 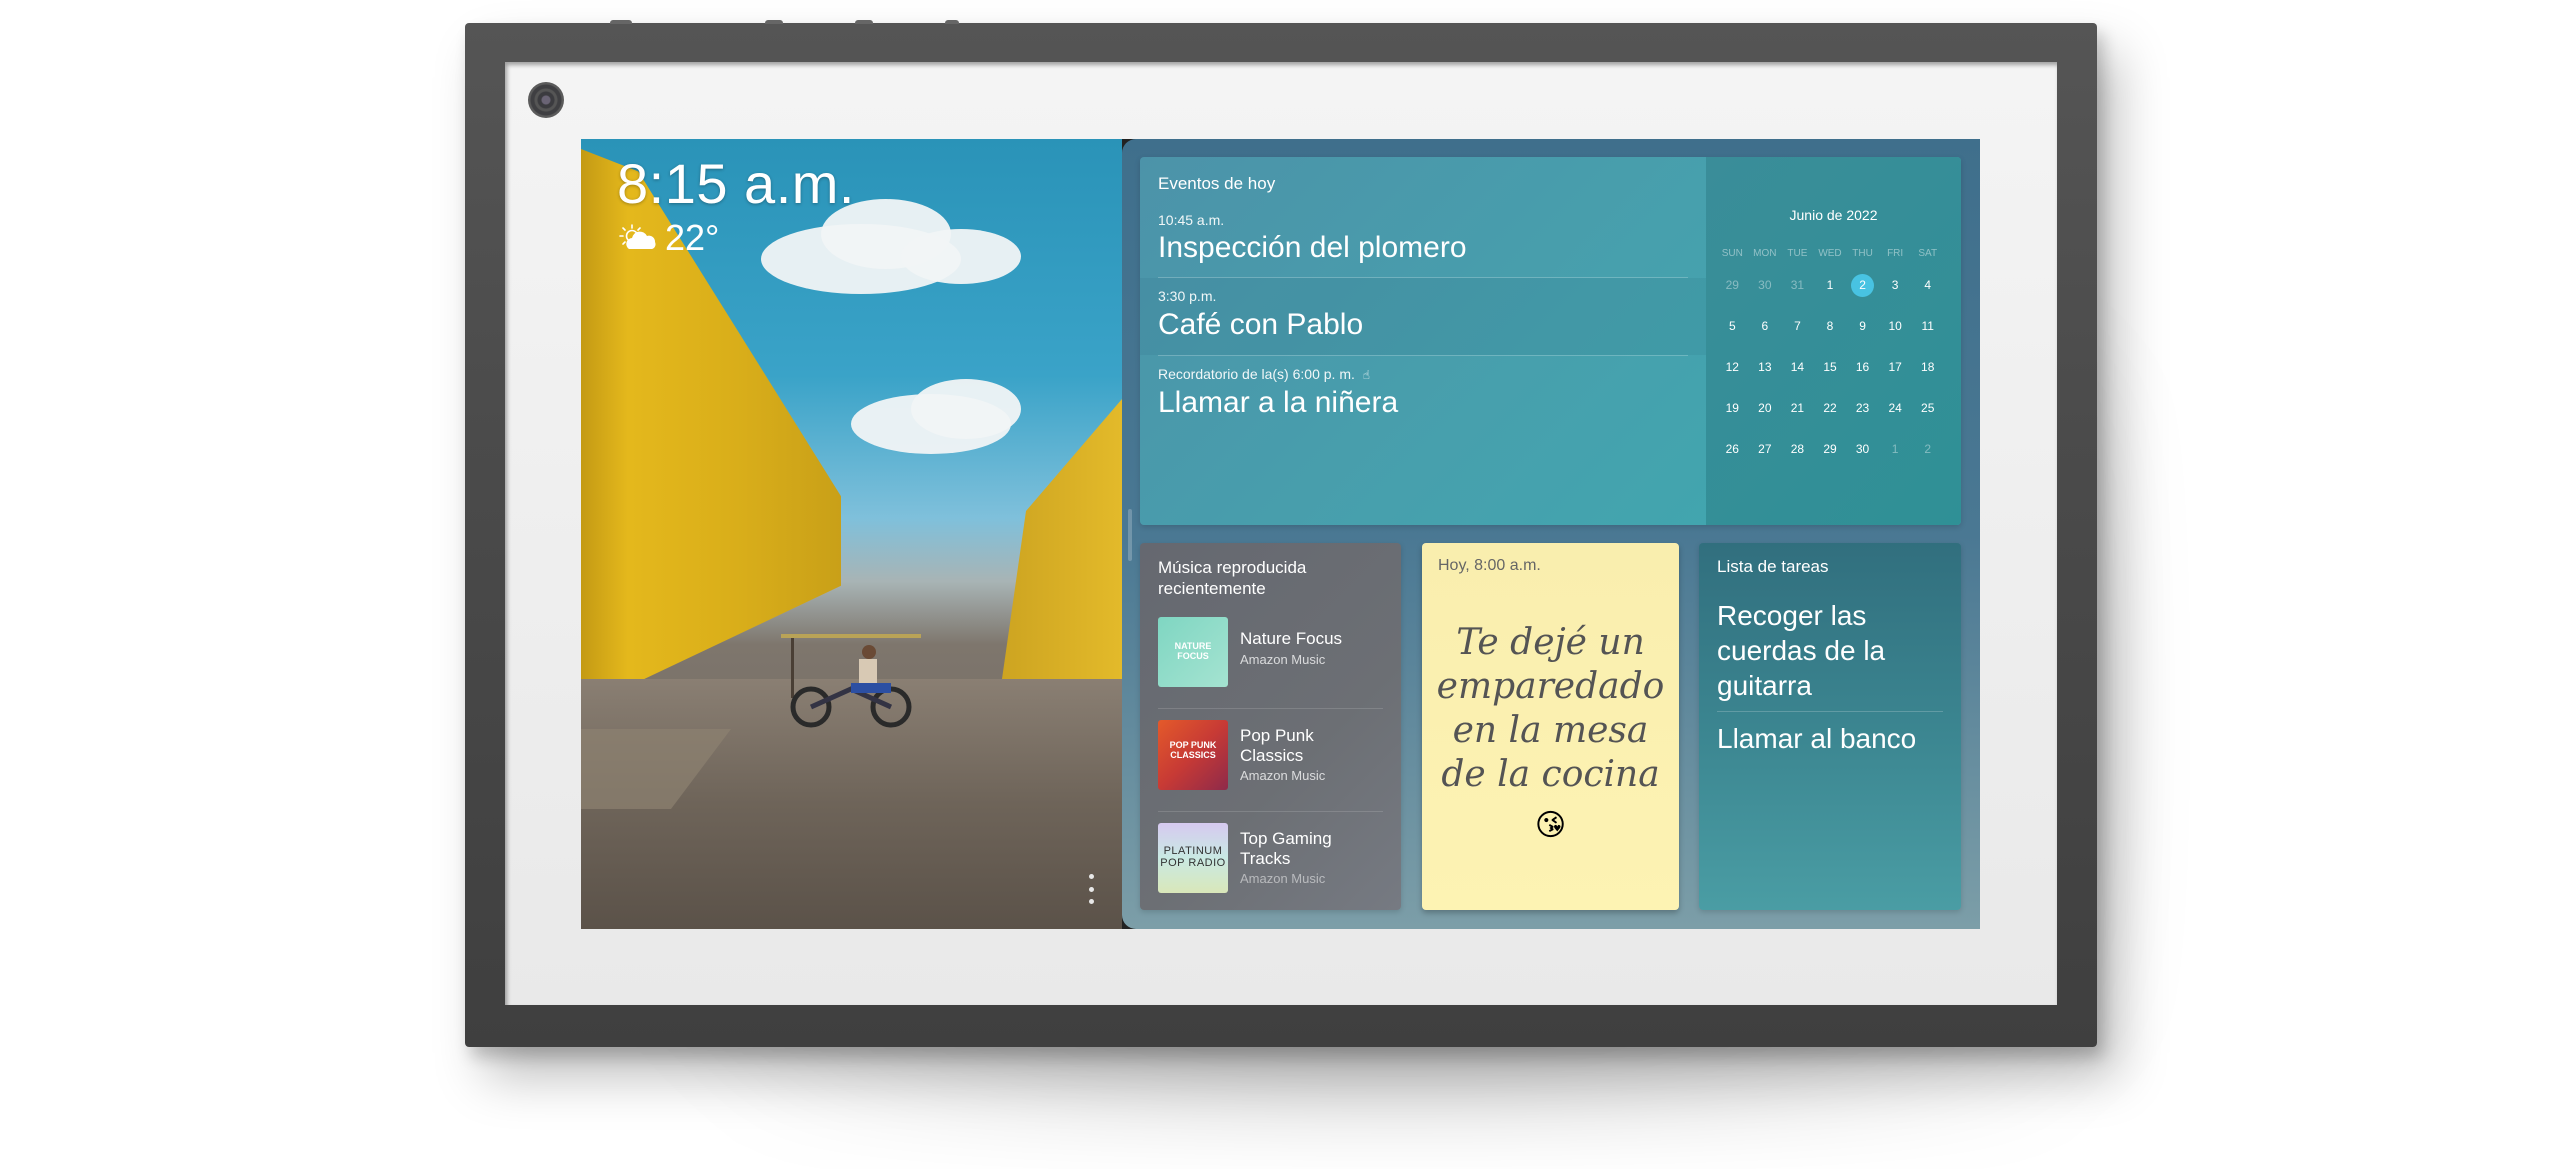 What do you see at coordinates (1278, 402) in the screenshot?
I see `event-name: Llamar a la niñera` at bounding box center [1278, 402].